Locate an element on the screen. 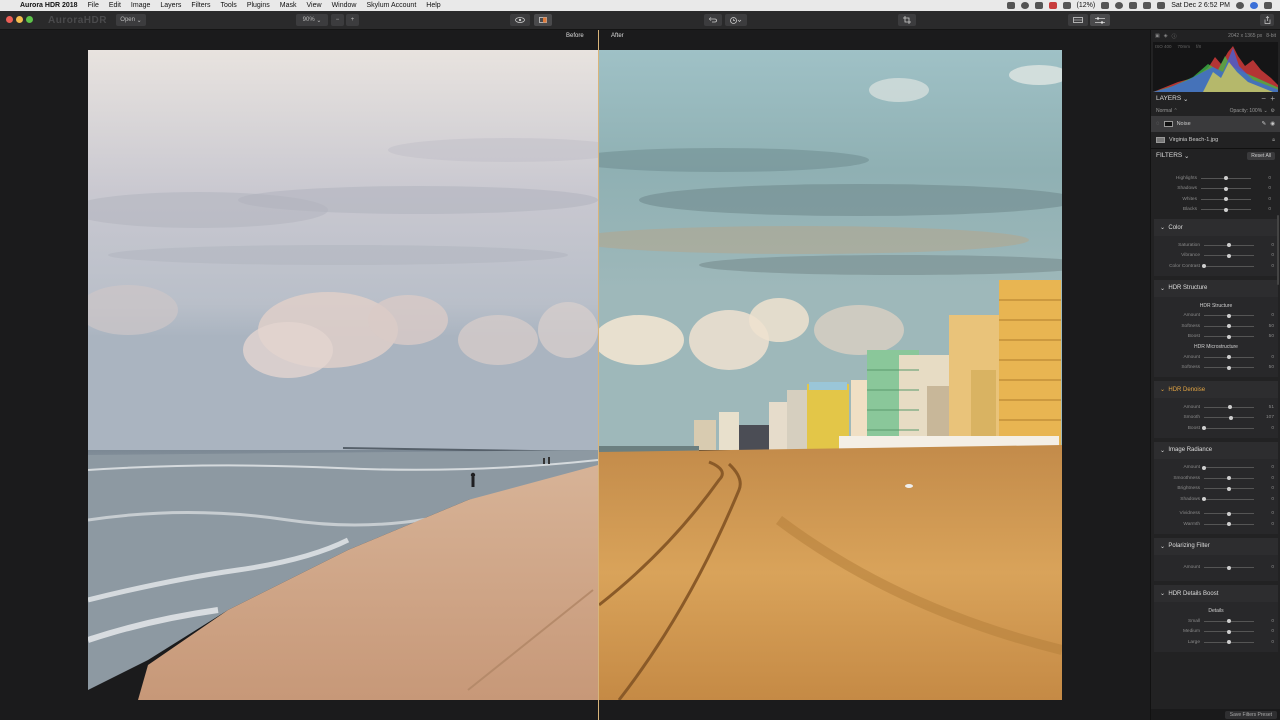 This screenshot has height=720, width=1280. tray-bluetooth-icon is located at coordinates (1119, 5).